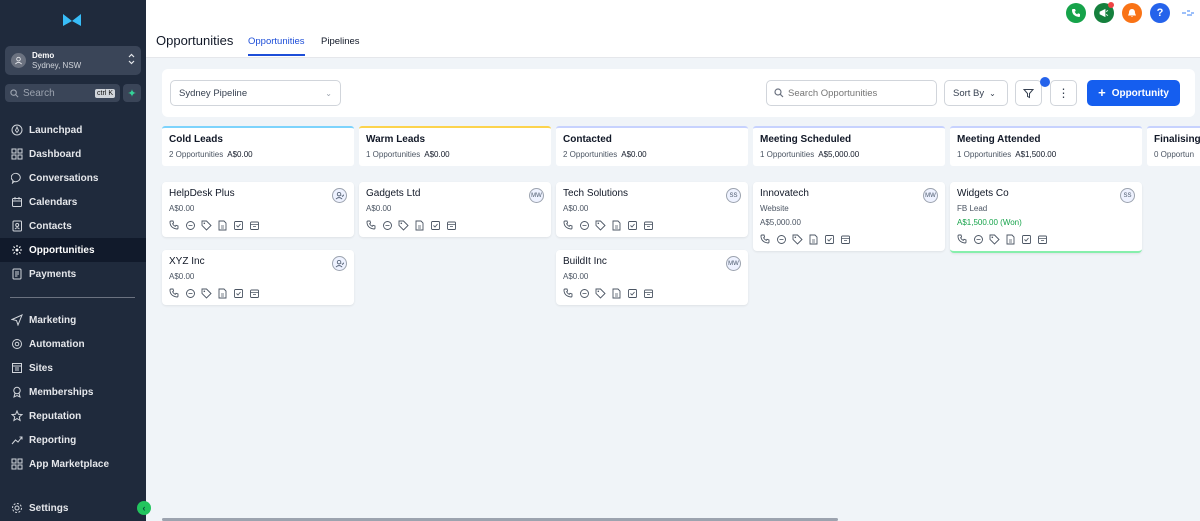 The width and height of the screenshot is (1200, 521). I want to click on collapse-sidebar-button: ‹, so click(144, 508).